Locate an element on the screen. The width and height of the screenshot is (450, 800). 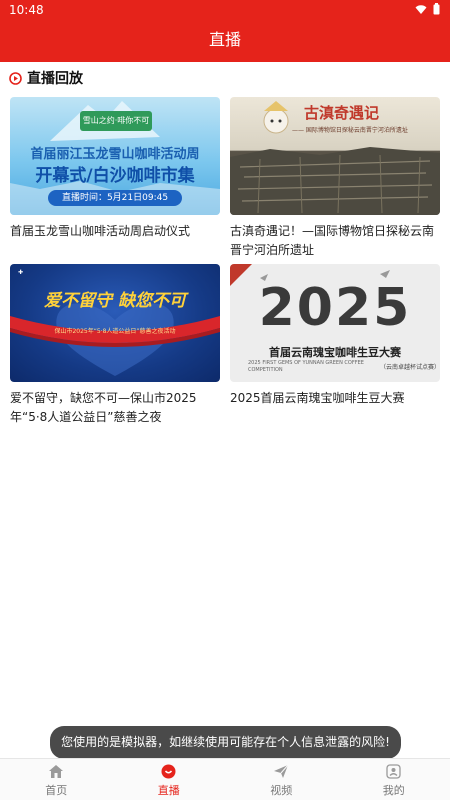
poster-title: 首届云南瑰宝咖啡生豆大赛 is located at coordinates (335, 352).